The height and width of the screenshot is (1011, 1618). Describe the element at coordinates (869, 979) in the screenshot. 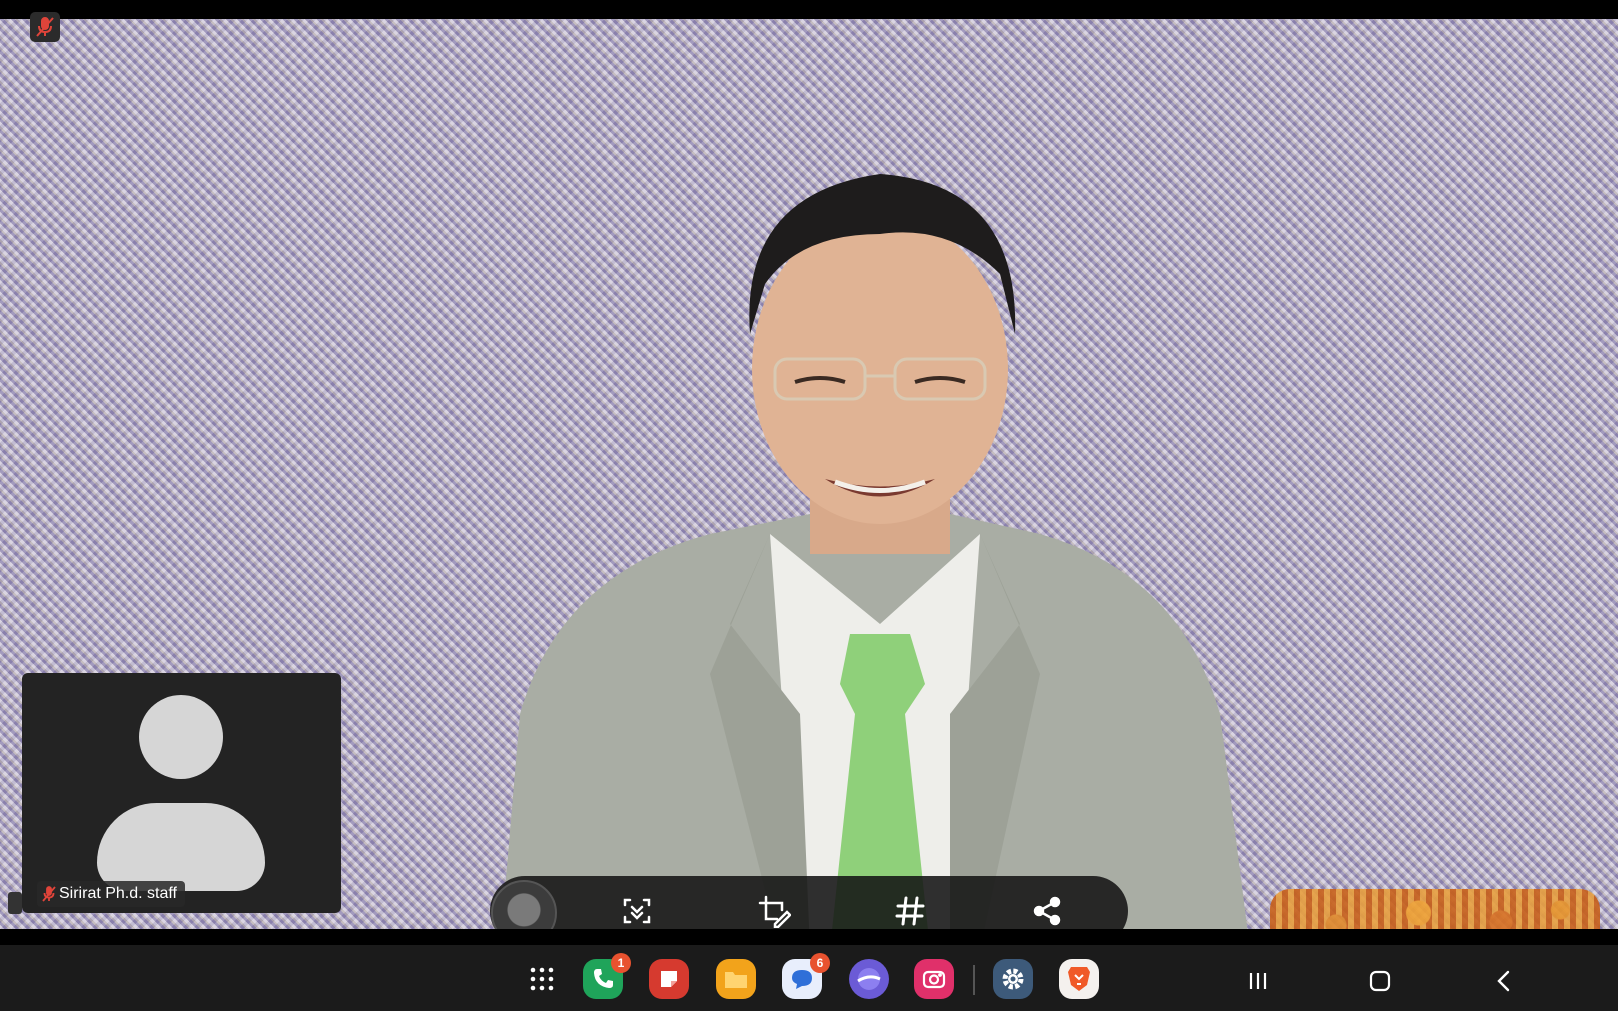

I see `internet-icon` at that location.